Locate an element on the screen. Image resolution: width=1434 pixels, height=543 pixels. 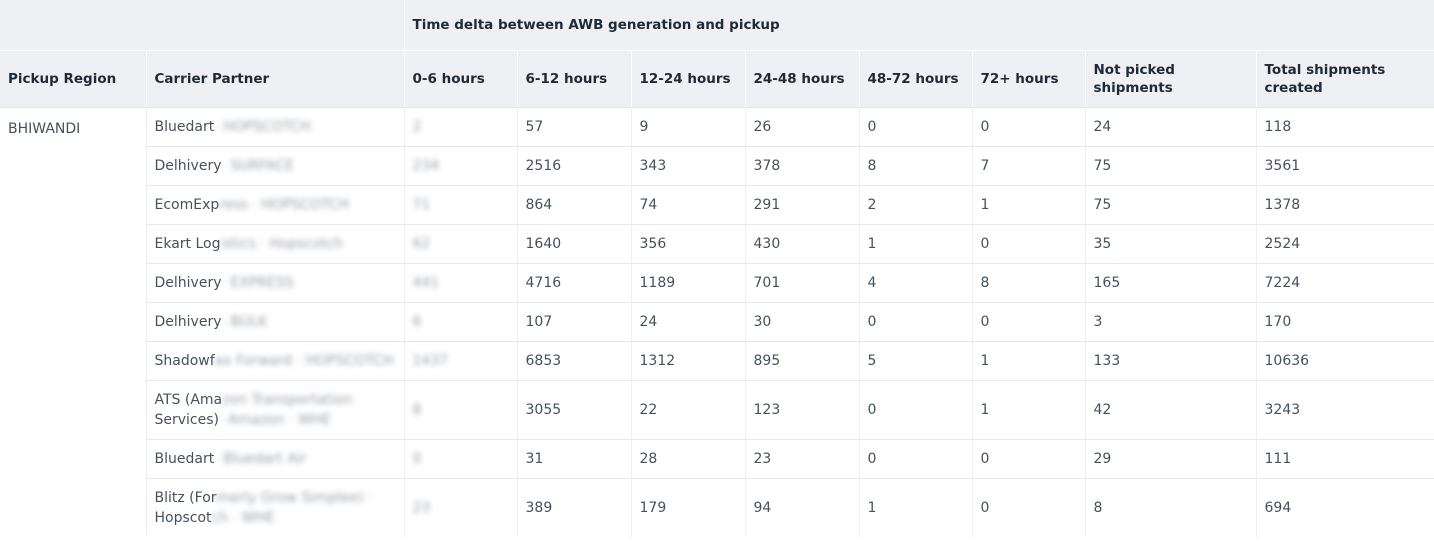
cell-0-6-hours: 62 is located at coordinates (460, 244).